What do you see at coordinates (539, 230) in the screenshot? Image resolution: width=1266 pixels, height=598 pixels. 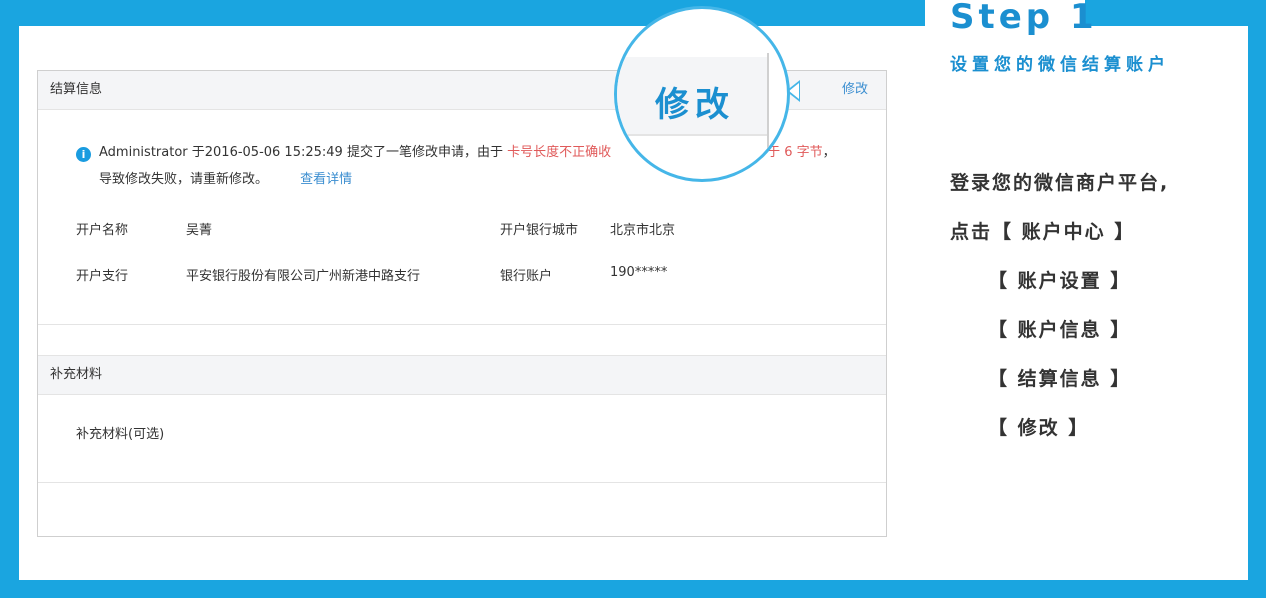 I see `field-label: 开户银行城市` at bounding box center [539, 230].